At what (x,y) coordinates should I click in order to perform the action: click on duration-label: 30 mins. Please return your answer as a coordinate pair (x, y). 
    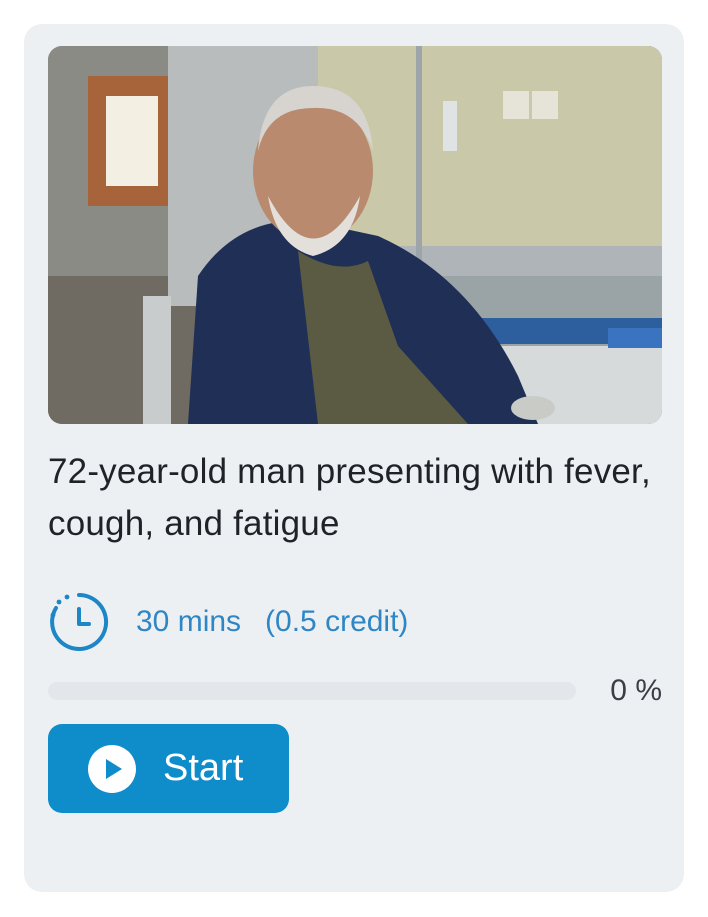
    Looking at the image, I should click on (189, 621).